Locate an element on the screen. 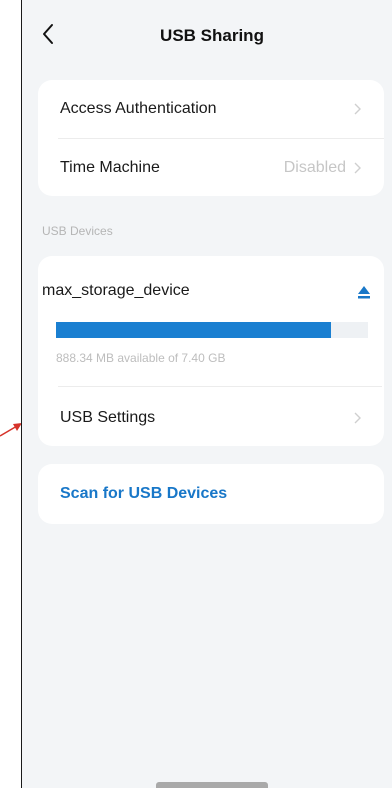 The height and width of the screenshot is (788, 392). storage-progress-fill is located at coordinates (193, 330).